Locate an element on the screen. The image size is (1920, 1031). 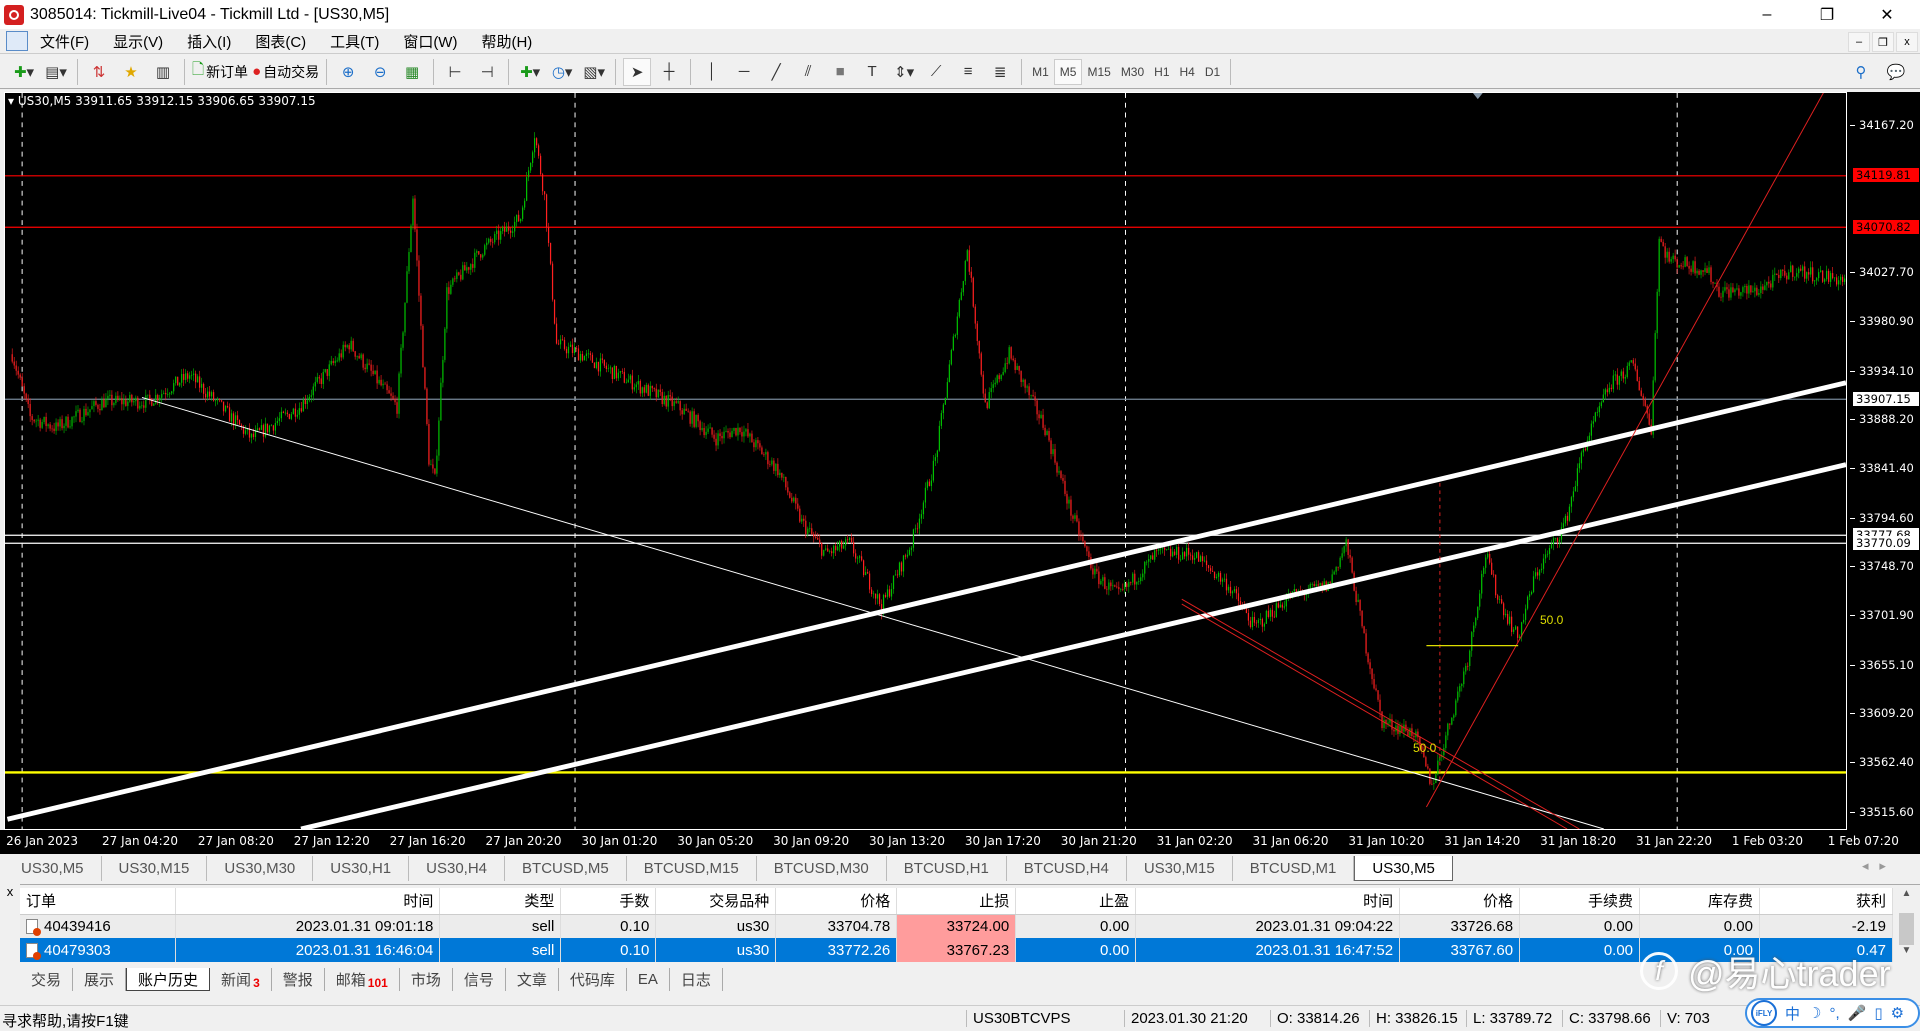
menu-help: 帮助(H) is located at coordinates (506, 41).